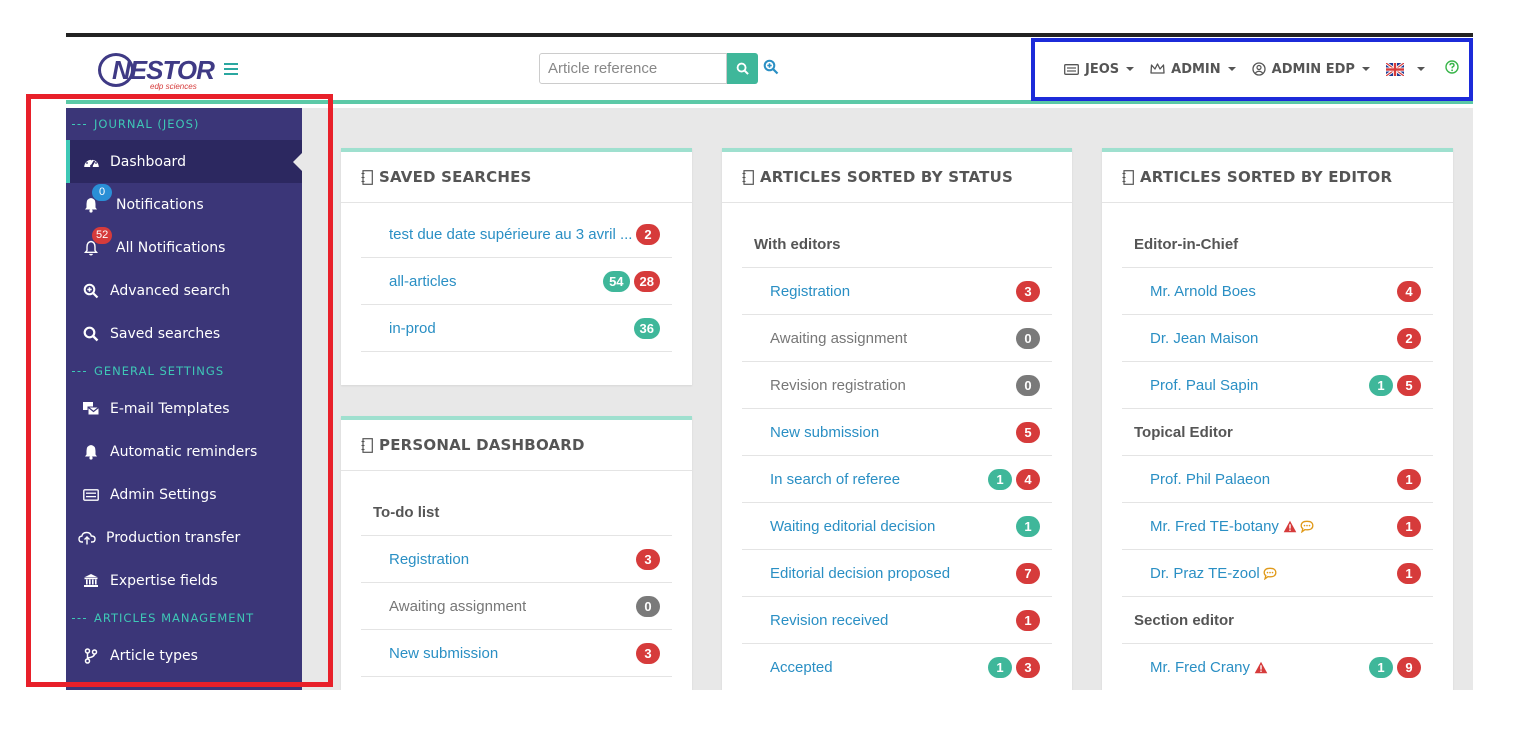 The height and width of the screenshot is (732, 1513). What do you see at coordinates (1028, 620) in the screenshot?
I see `count-badge: 1` at bounding box center [1028, 620].